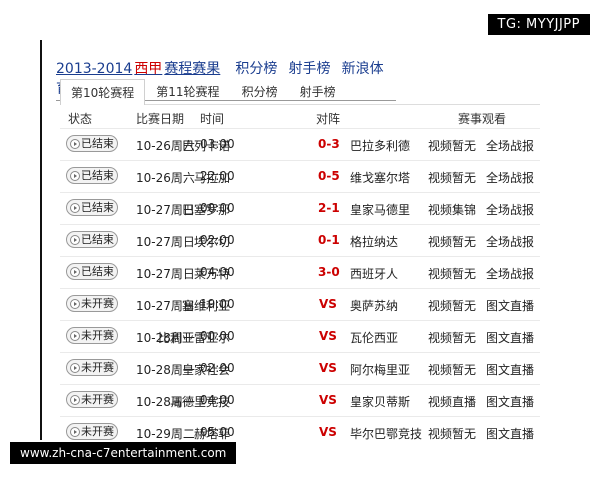  I want to click on away-team: 皇家马德里, so click(380, 209).